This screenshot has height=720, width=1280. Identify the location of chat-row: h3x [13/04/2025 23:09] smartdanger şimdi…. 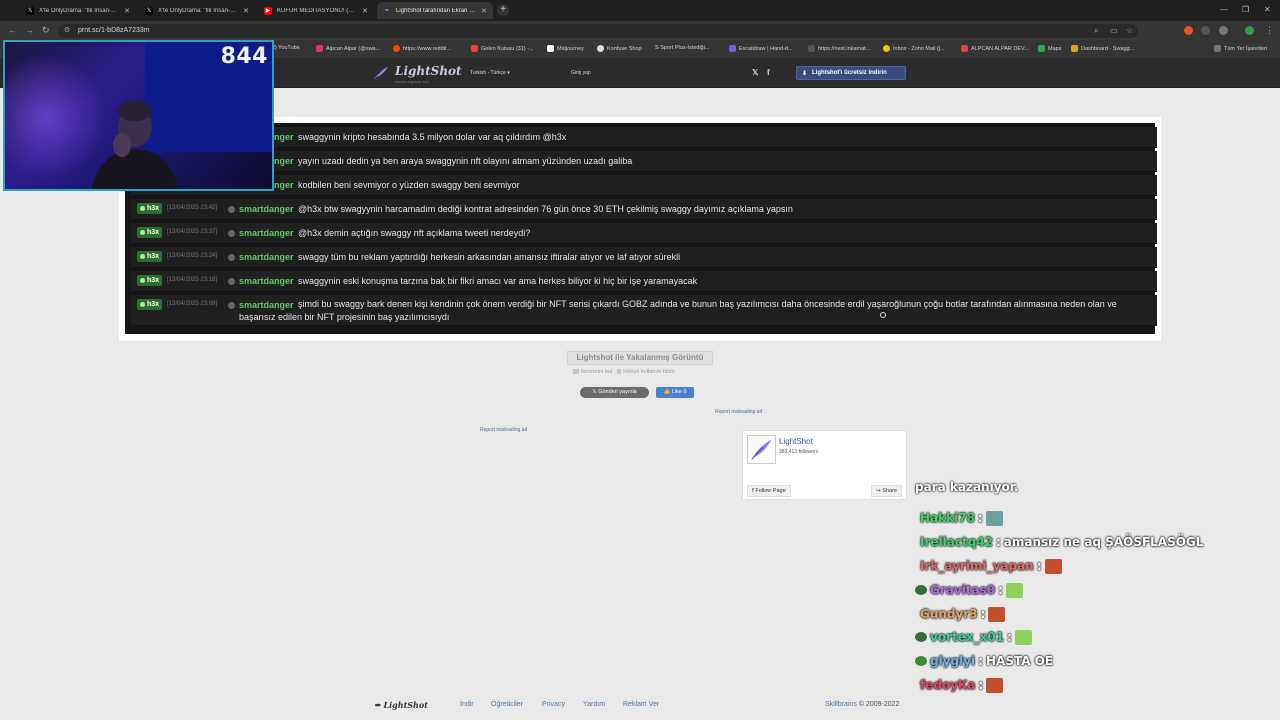
(644, 310).